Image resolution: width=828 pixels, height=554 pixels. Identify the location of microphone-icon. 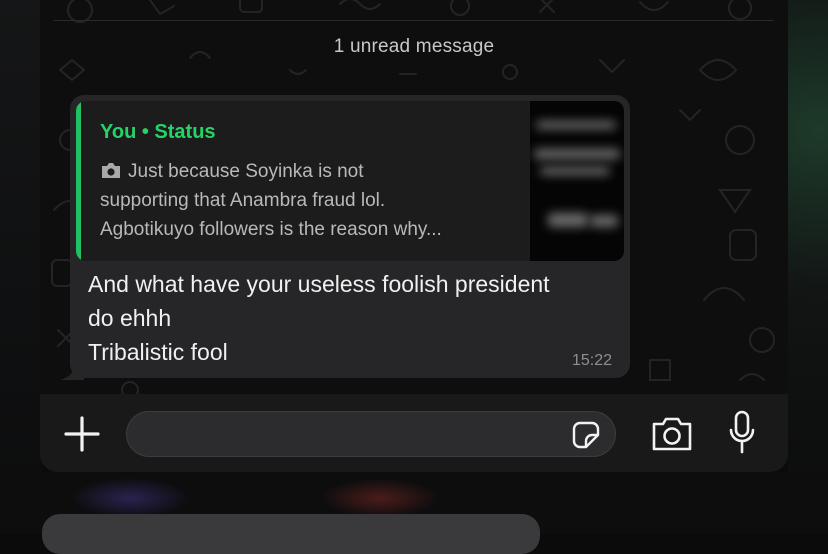
(742, 433).